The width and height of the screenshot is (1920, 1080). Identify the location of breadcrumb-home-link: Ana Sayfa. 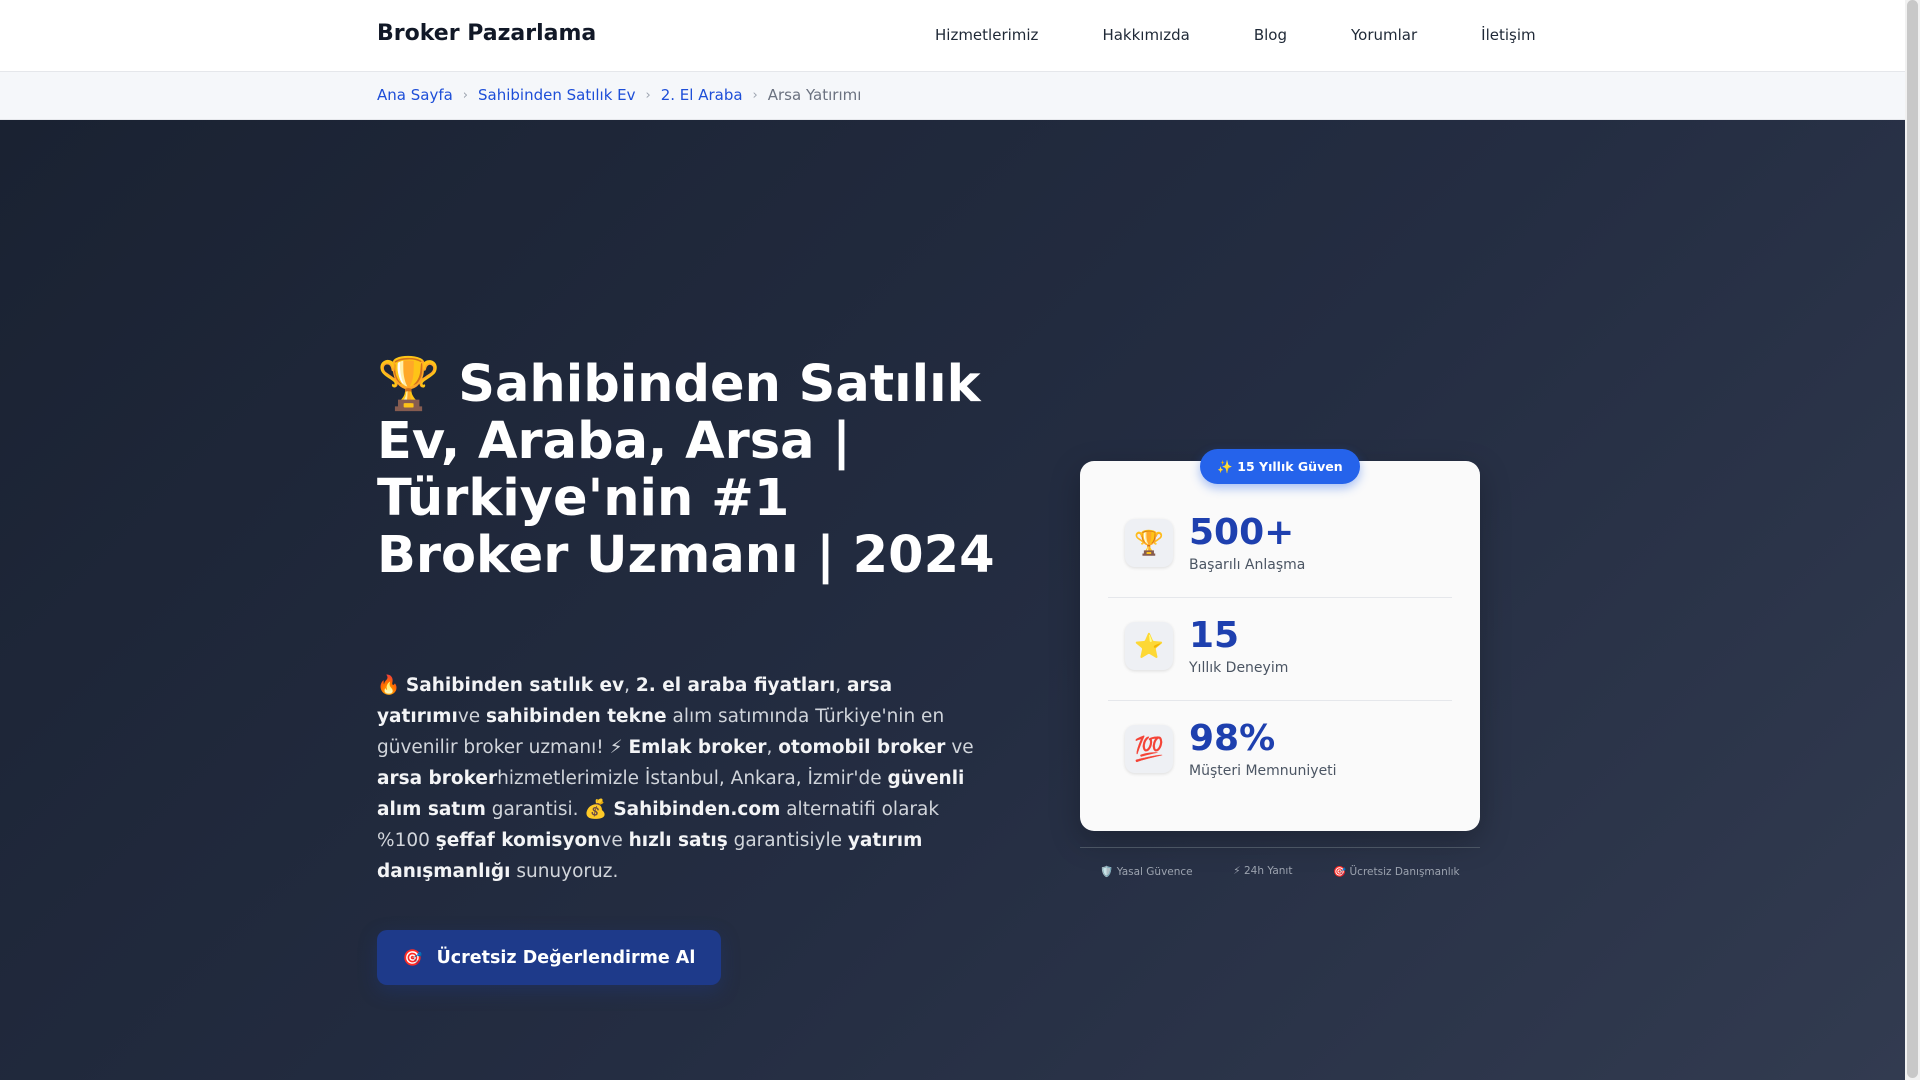
(415, 95).